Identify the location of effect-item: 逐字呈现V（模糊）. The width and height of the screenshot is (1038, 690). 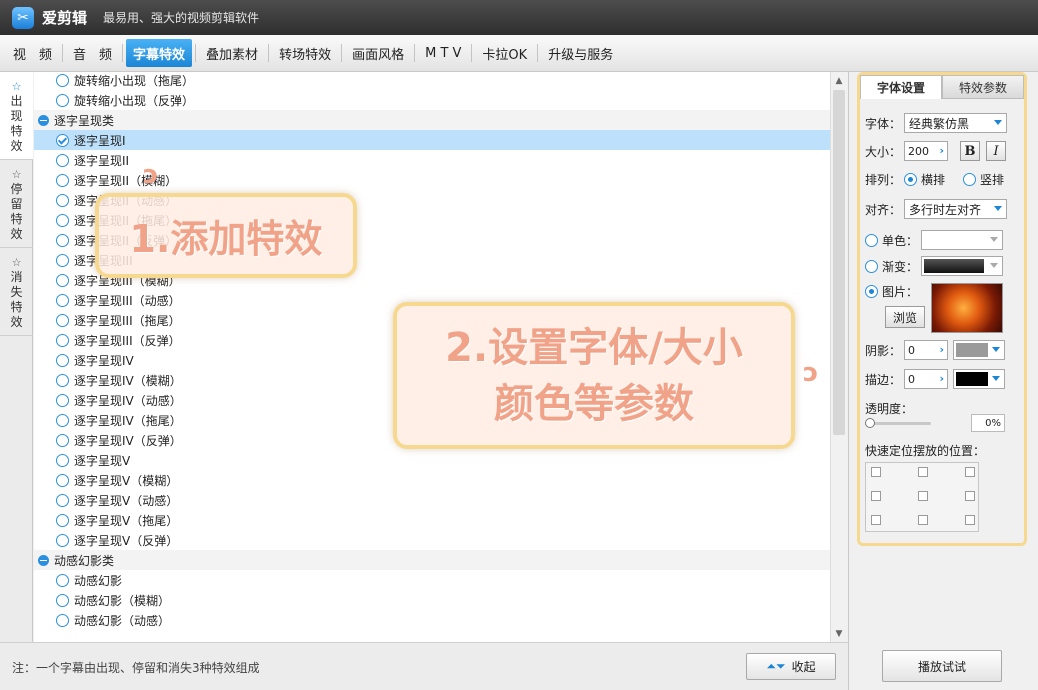
(432, 480).